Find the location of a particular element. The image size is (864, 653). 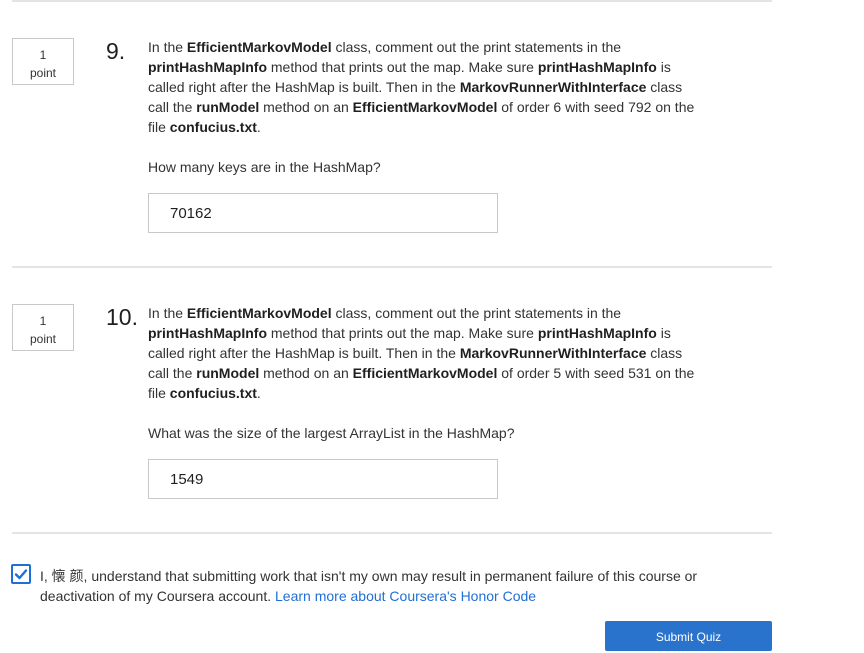

question-number: 10. is located at coordinates (122, 317).